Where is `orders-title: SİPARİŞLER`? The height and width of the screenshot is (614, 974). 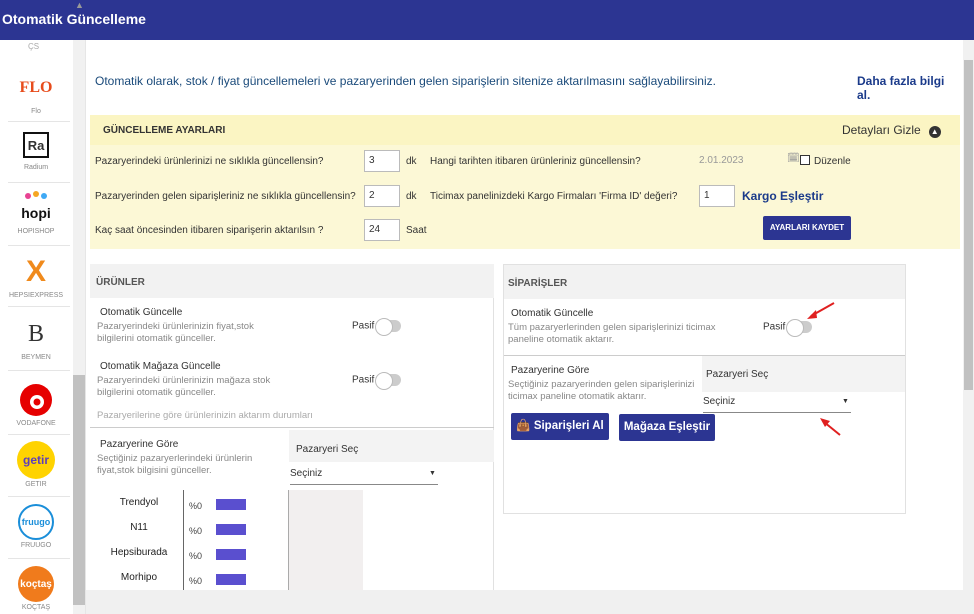
orders-title: SİPARİŞLER is located at coordinates (538, 283).